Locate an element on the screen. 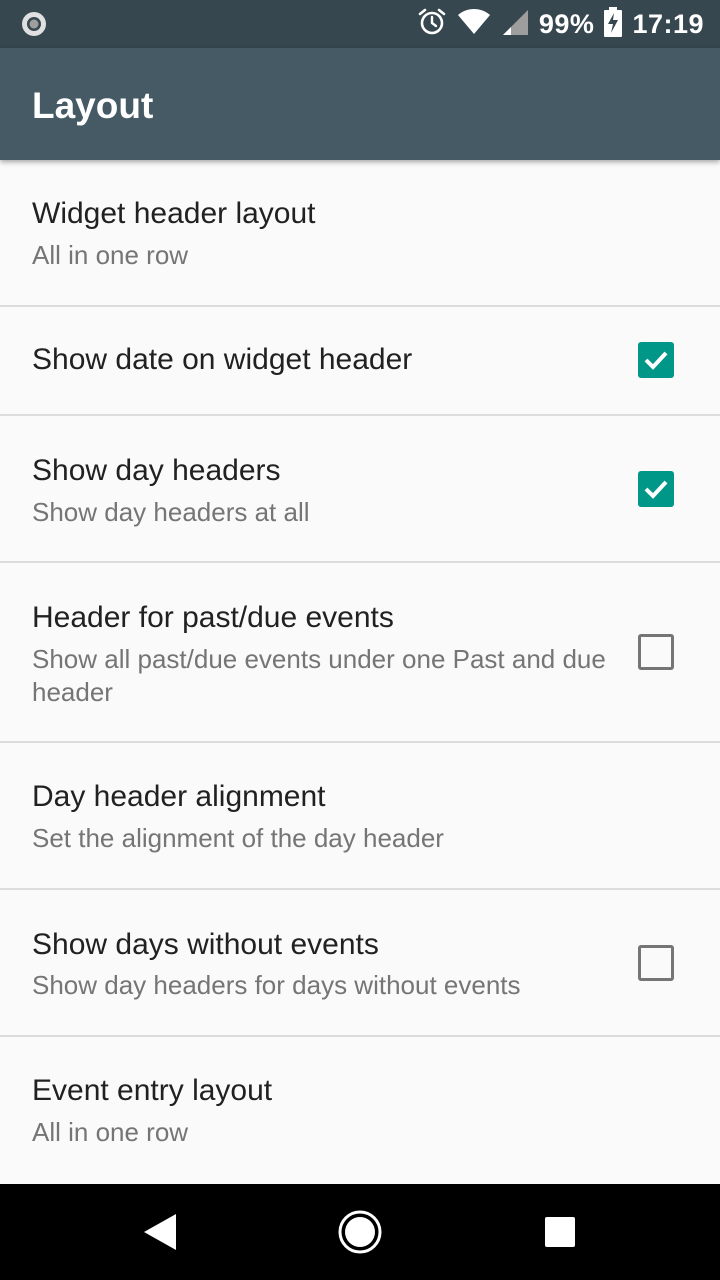 The height and width of the screenshot is (1280, 720). pref-event-entry-layout: Event entry layout All in one row is located at coordinates (360, 1111).